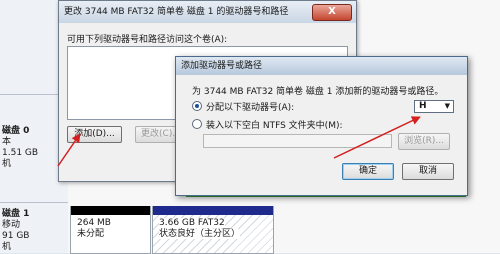 This screenshot has height=254, width=500. What do you see at coordinates (69, 150) in the screenshot?
I see `arrow-to-add-button` at bounding box center [69, 150].